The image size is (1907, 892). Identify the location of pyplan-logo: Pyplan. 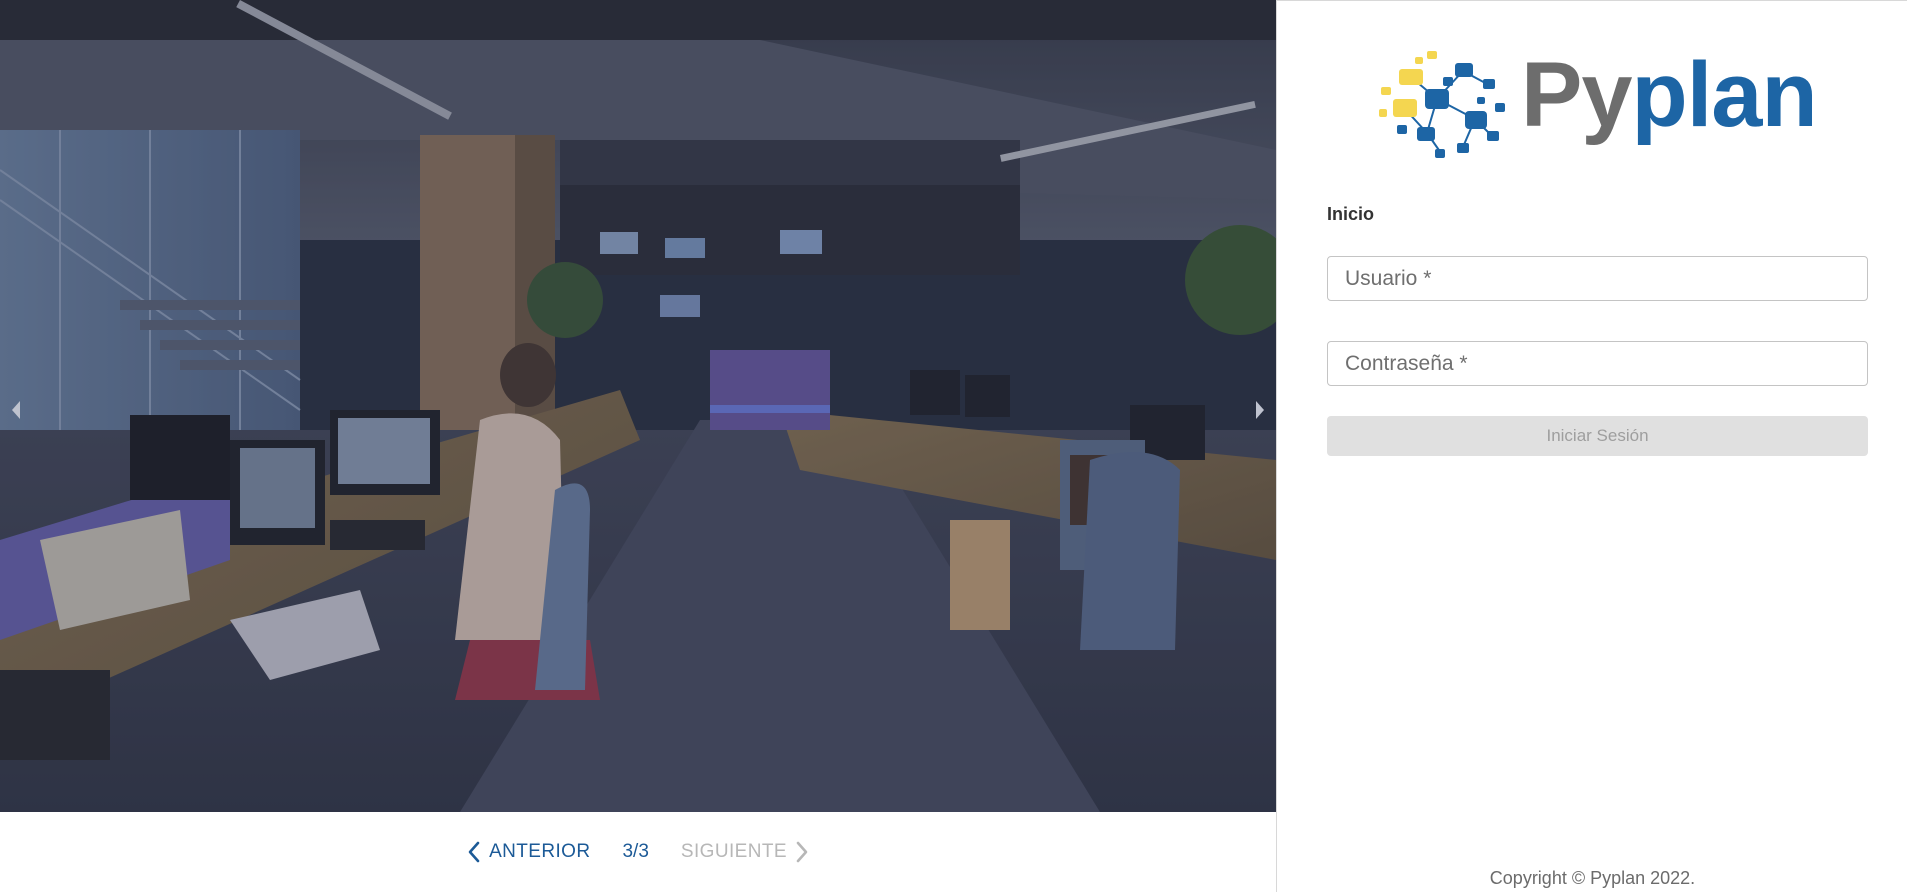
(1612, 101).